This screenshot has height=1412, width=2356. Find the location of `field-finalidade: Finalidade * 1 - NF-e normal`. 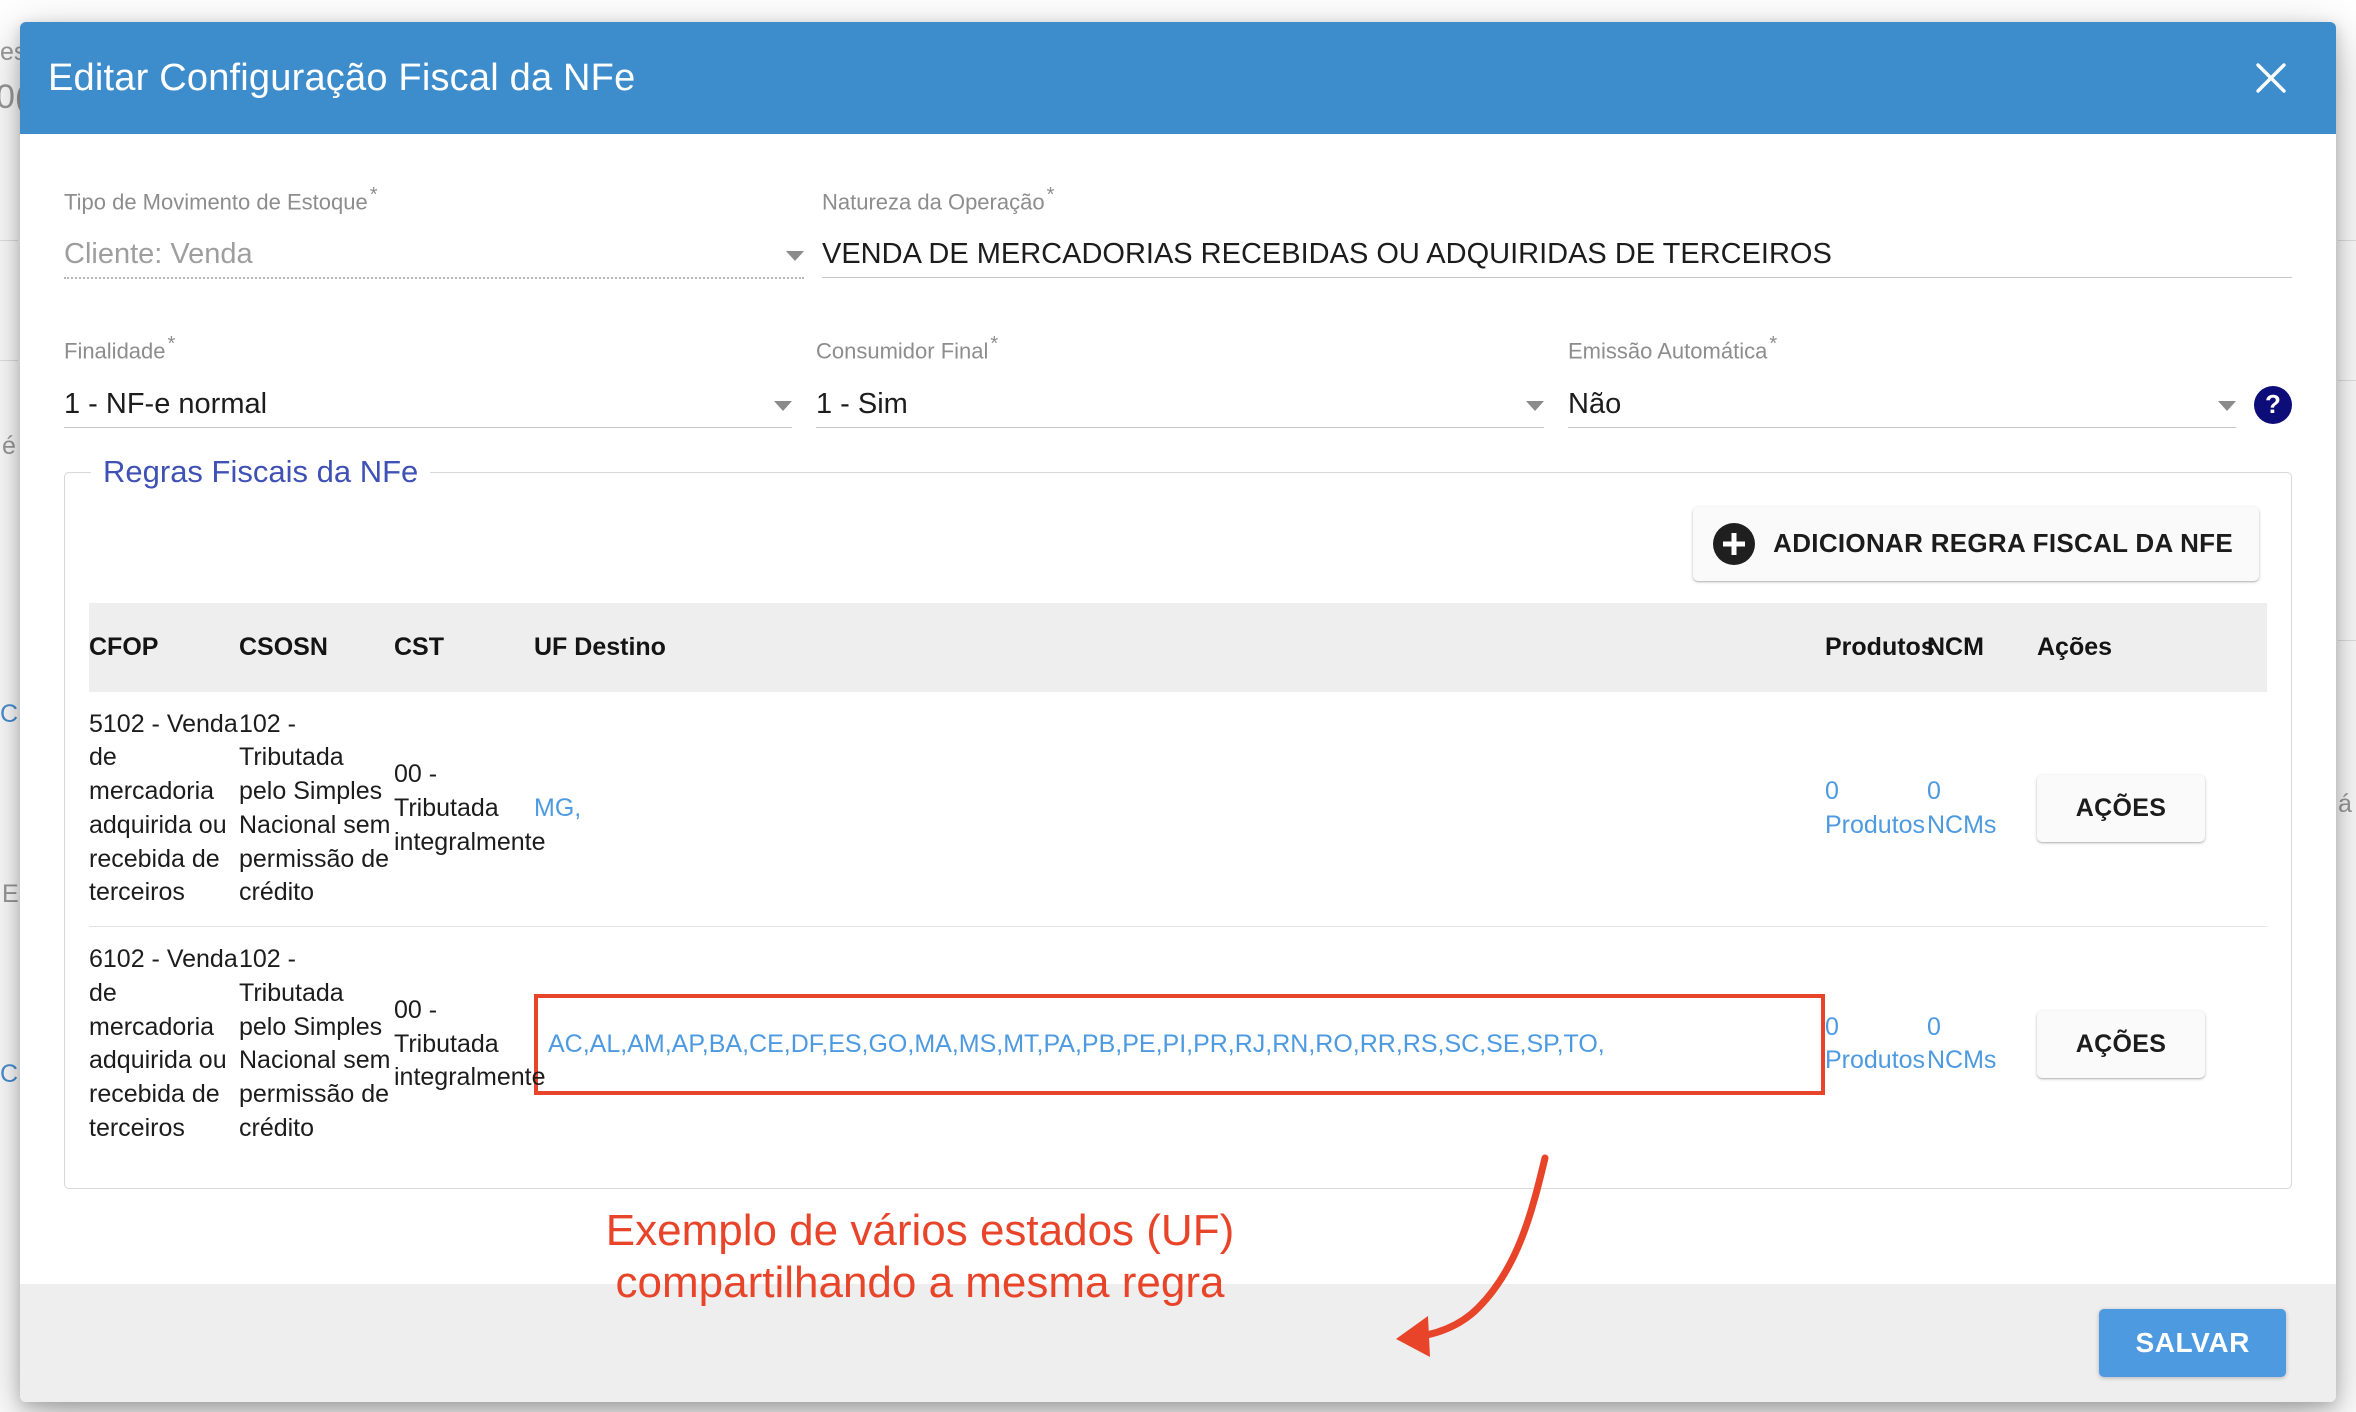

field-finalidade: Finalidade * 1 - NF-e normal is located at coordinates (428, 377).